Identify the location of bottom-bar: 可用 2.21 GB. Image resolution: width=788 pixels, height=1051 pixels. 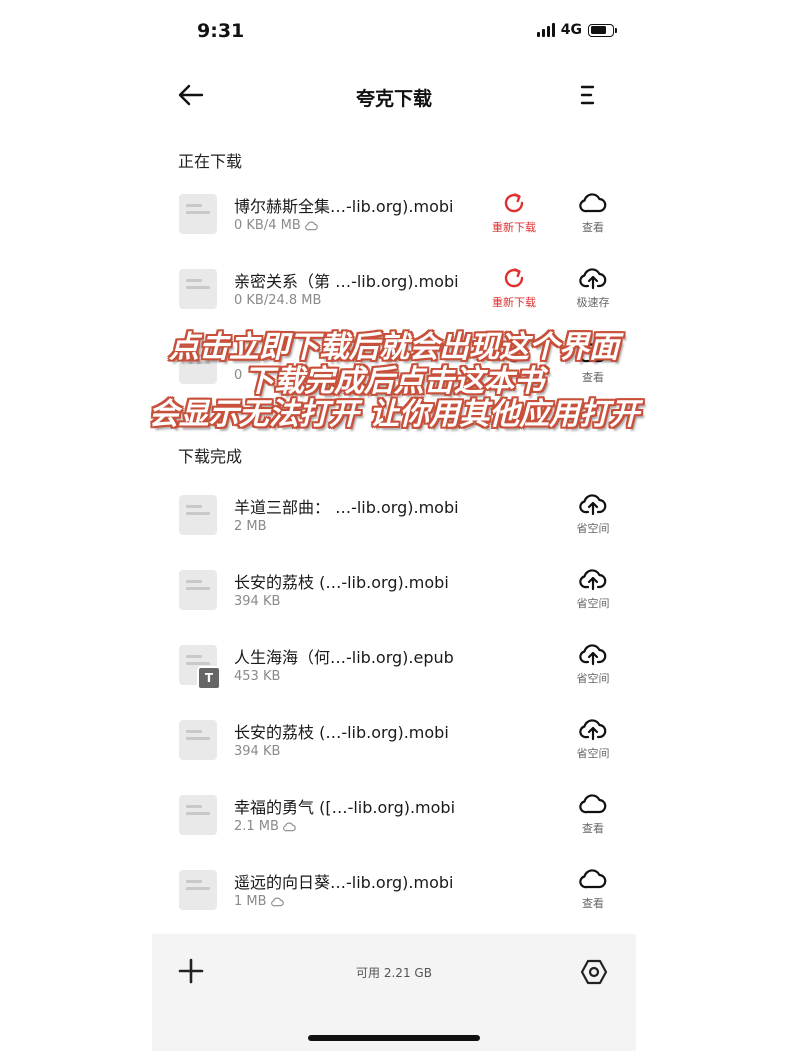
(394, 992).